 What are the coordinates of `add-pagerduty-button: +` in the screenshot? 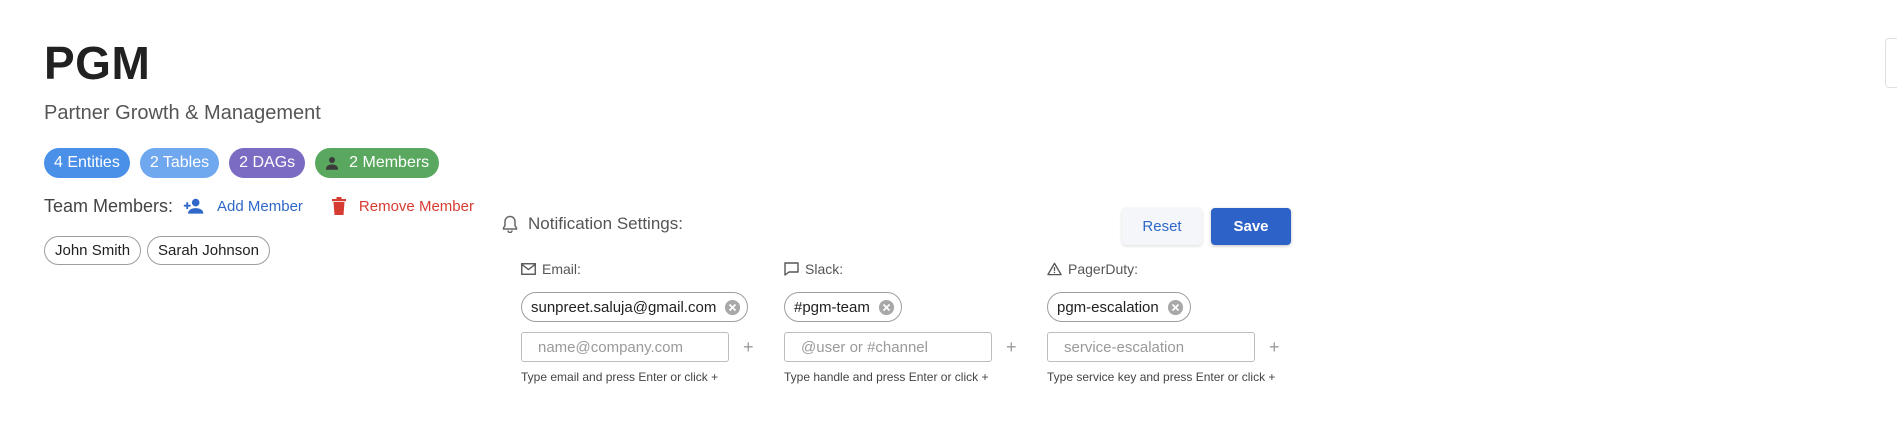 It's located at (1274, 347).